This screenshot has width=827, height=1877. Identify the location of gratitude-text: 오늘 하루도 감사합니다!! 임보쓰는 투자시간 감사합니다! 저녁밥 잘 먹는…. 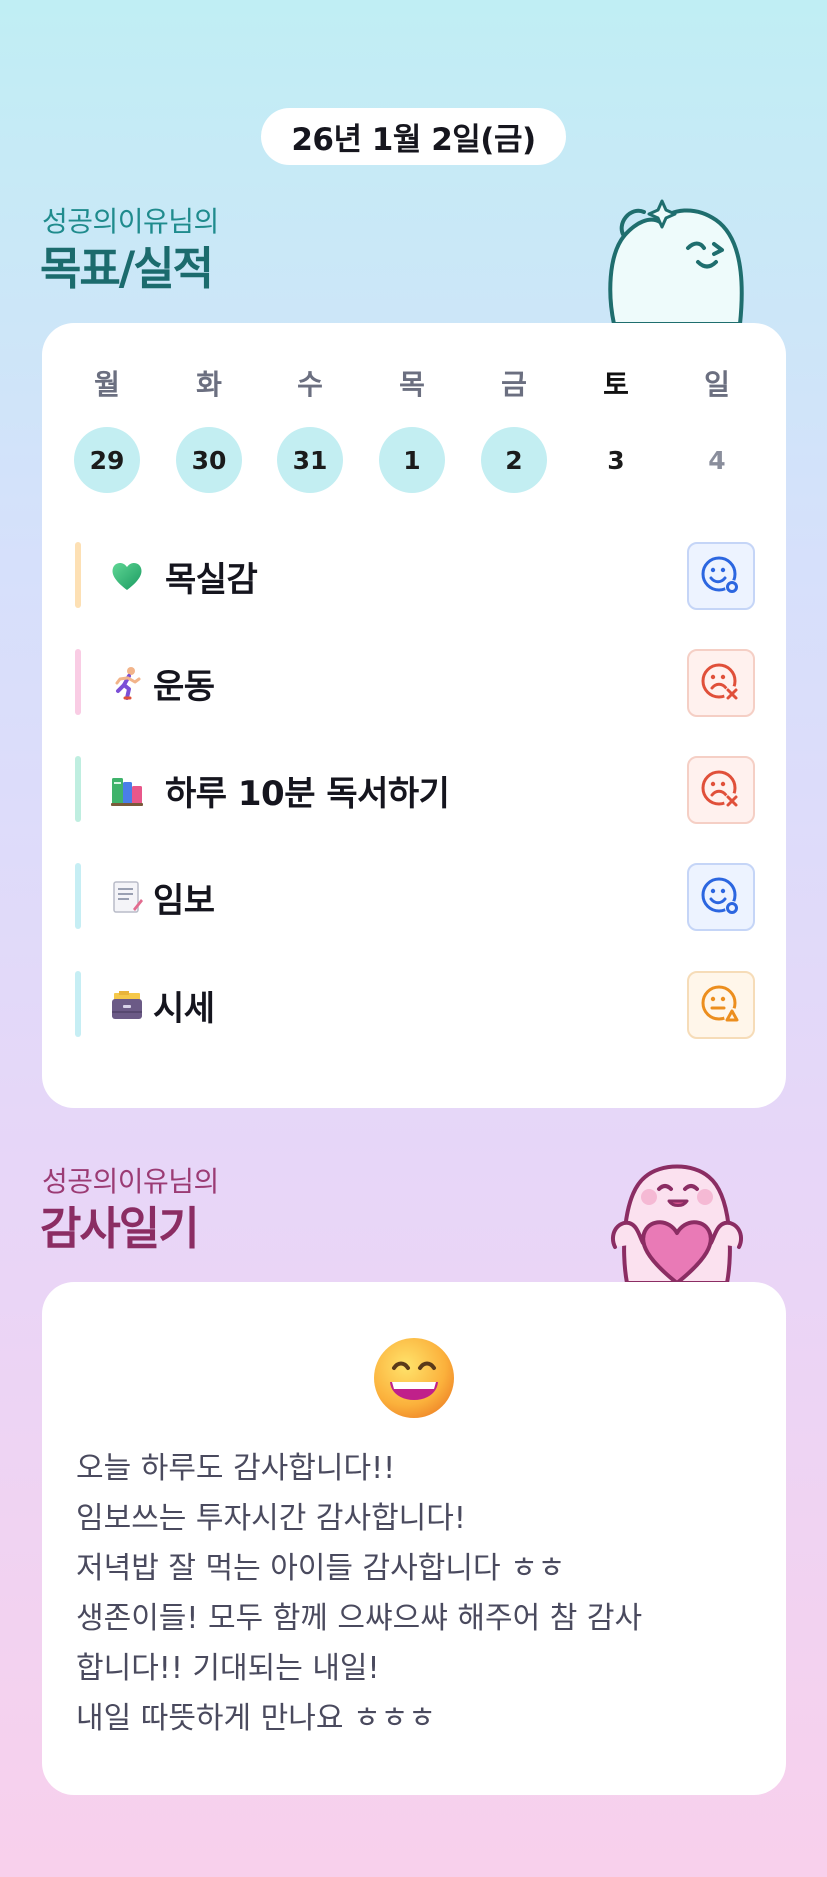
(421, 1594).